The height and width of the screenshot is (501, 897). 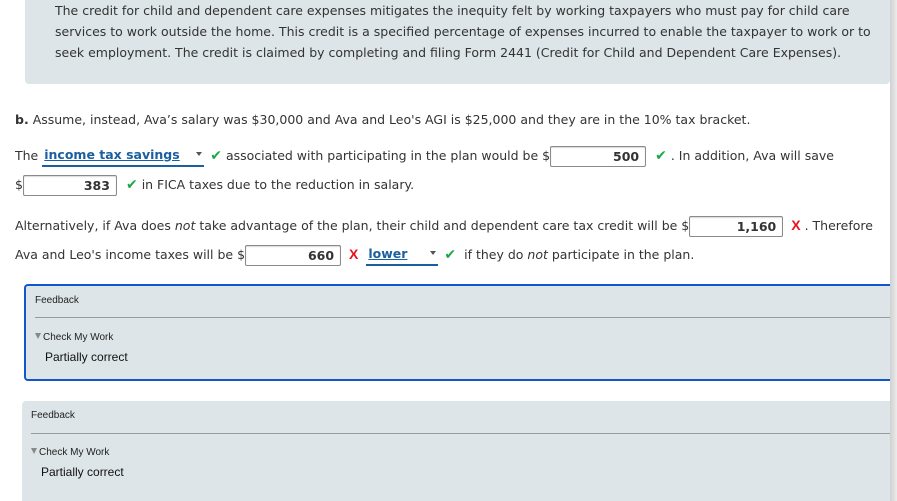 I want to click on q2-line2-suffix-a: if they do, so click(x=494, y=254).